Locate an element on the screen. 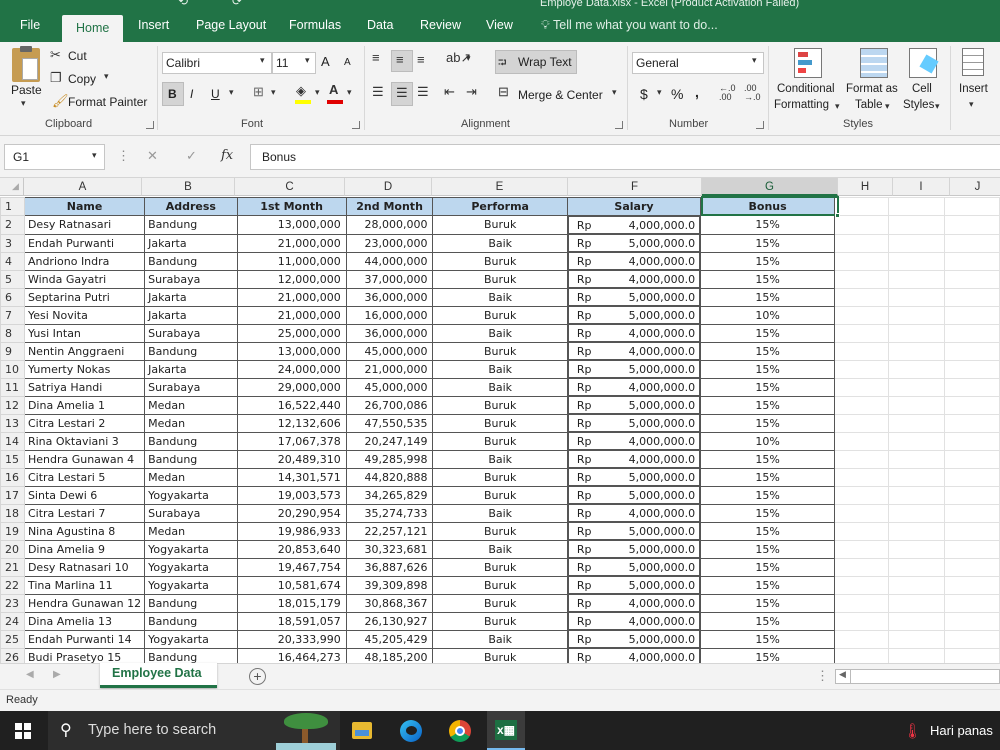 Image resolution: width=1000 pixels, height=750 pixels. format-as-table-button: Format as is located at coordinates (872, 89).